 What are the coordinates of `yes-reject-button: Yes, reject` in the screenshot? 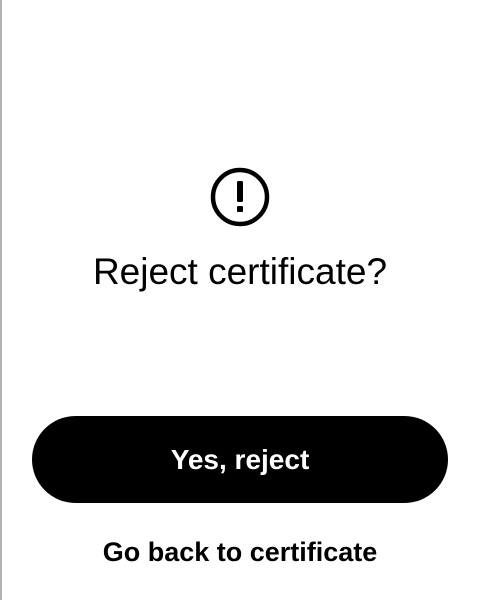 It's located at (240, 459).